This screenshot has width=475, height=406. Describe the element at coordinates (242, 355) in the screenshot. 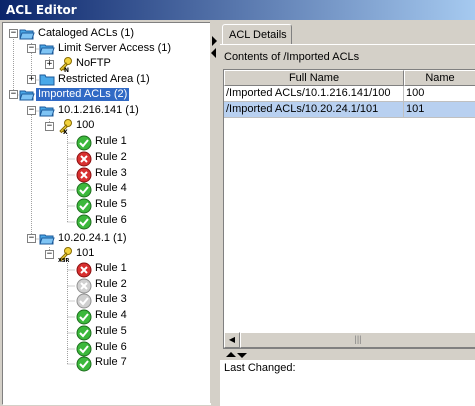

I see `collapse-down-arrow-icon` at that location.